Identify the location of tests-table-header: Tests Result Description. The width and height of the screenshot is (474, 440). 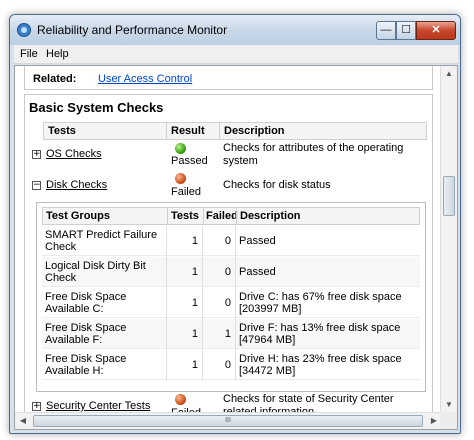
(235, 131).